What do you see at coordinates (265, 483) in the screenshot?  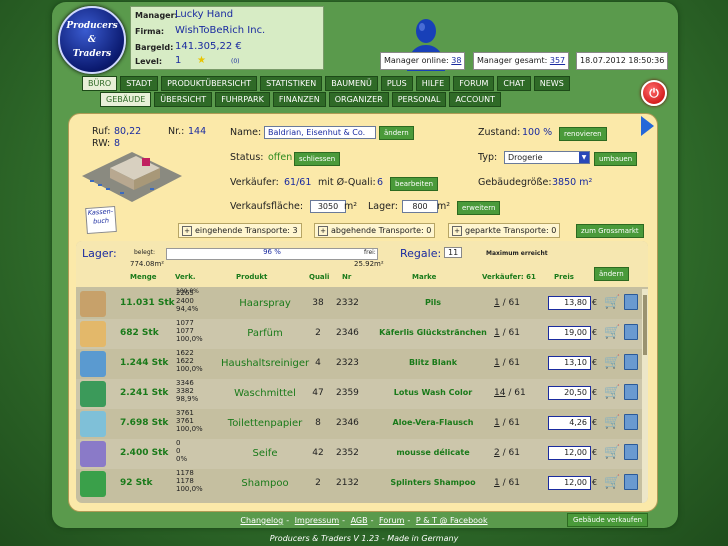 I see `produkt-name: Shampoo` at bounding box center [265, 483].